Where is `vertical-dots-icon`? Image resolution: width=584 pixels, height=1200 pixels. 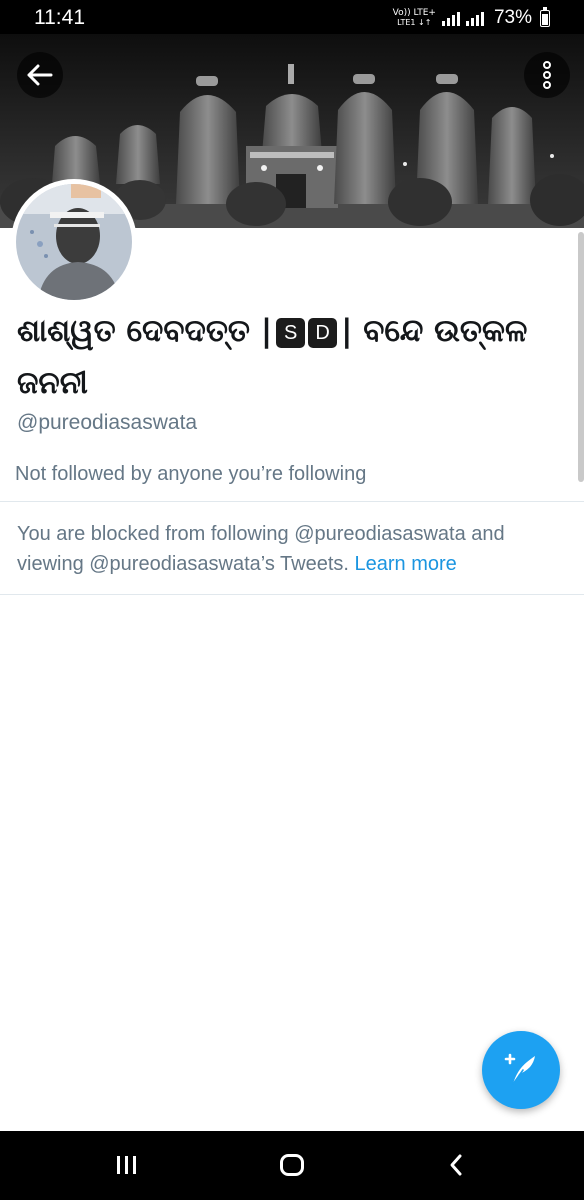
vertical-dots-icon is located at coordinates (547, 75).